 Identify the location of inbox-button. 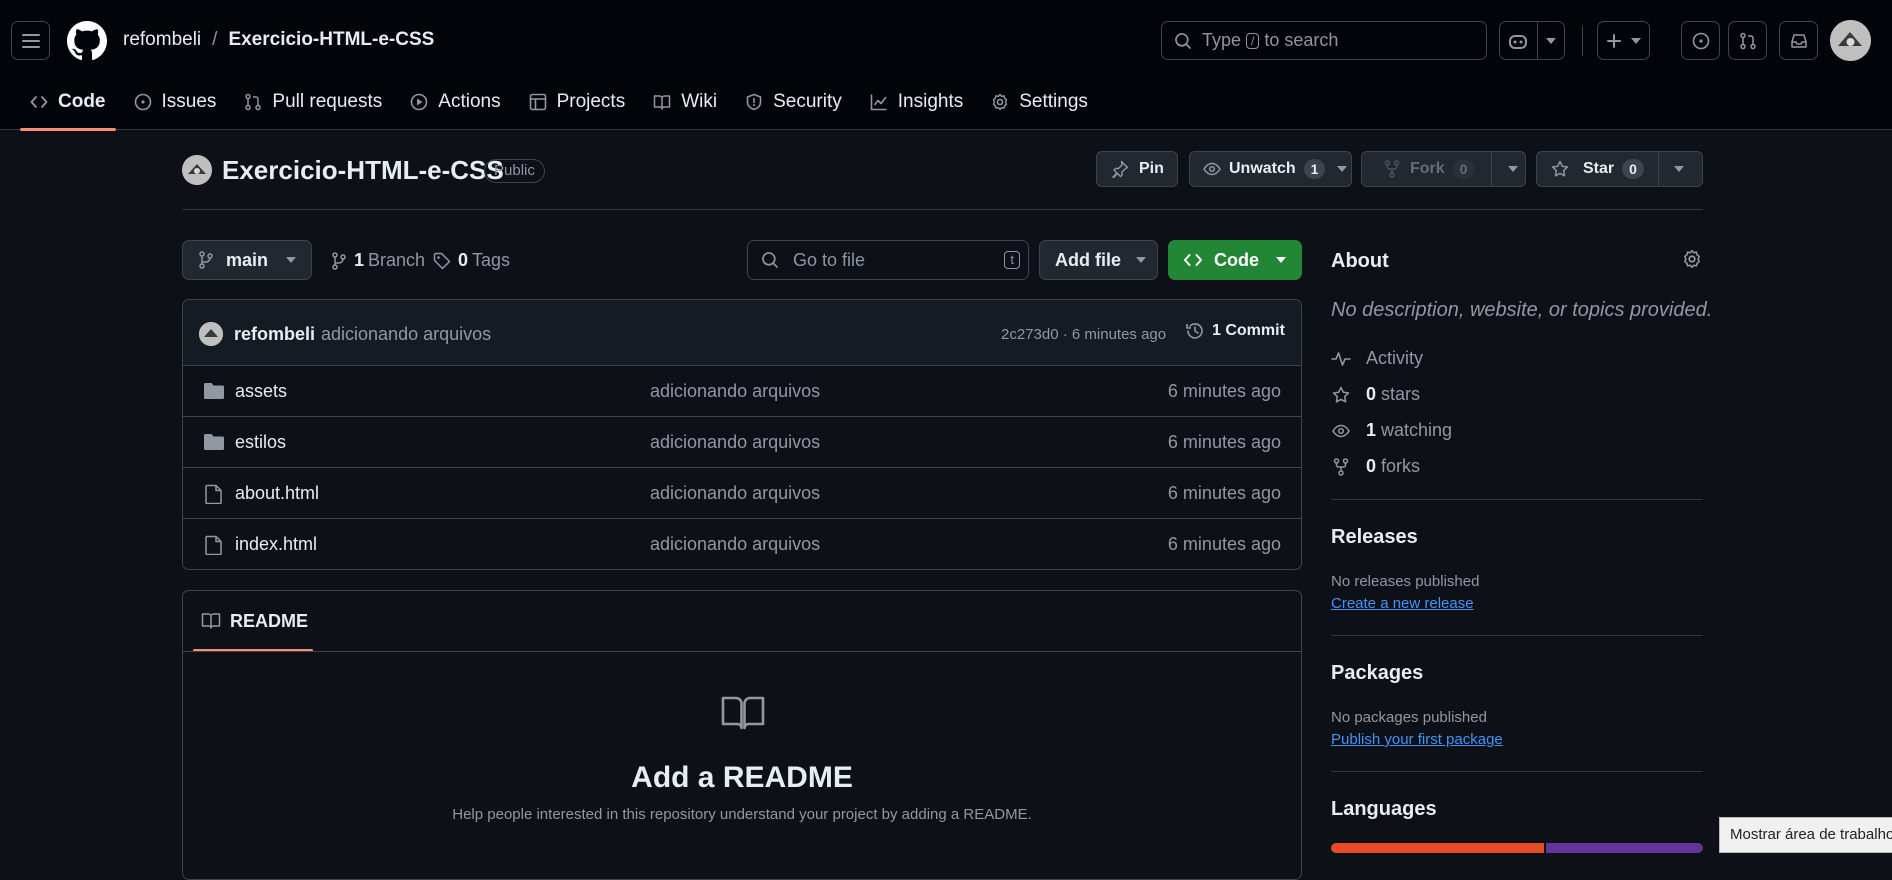
(1798, 40).